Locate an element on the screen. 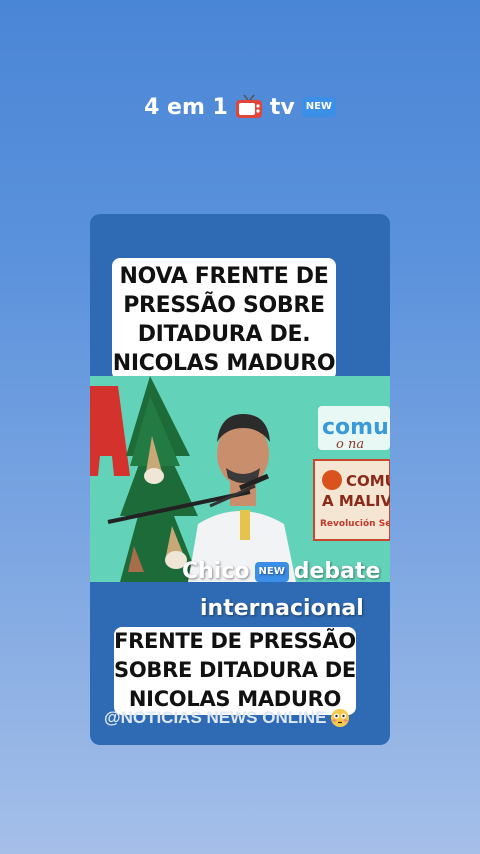  headline-top-line: NOVA FRENTE DE is located at coordinates (224, 276).